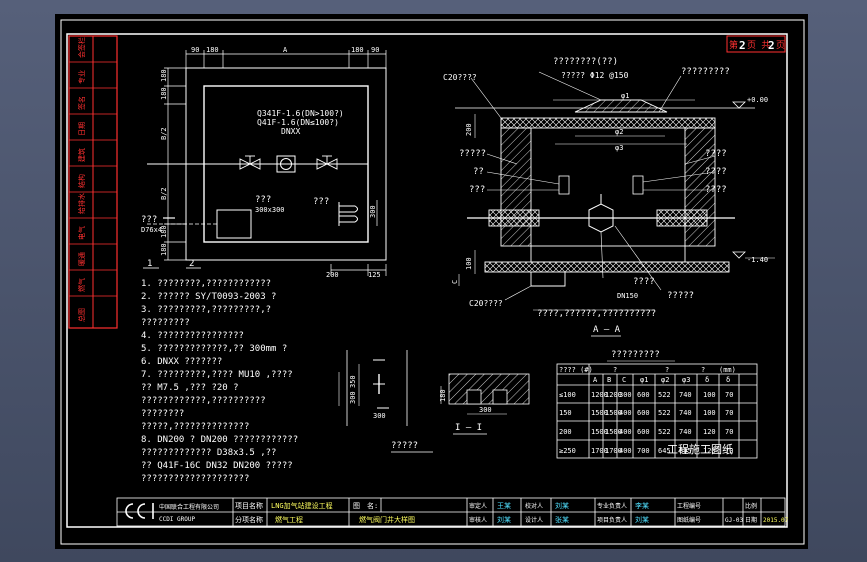  Describe the element at coordinates (82, 129) in the screenshot. I see `strip-3: 日期` at that location.